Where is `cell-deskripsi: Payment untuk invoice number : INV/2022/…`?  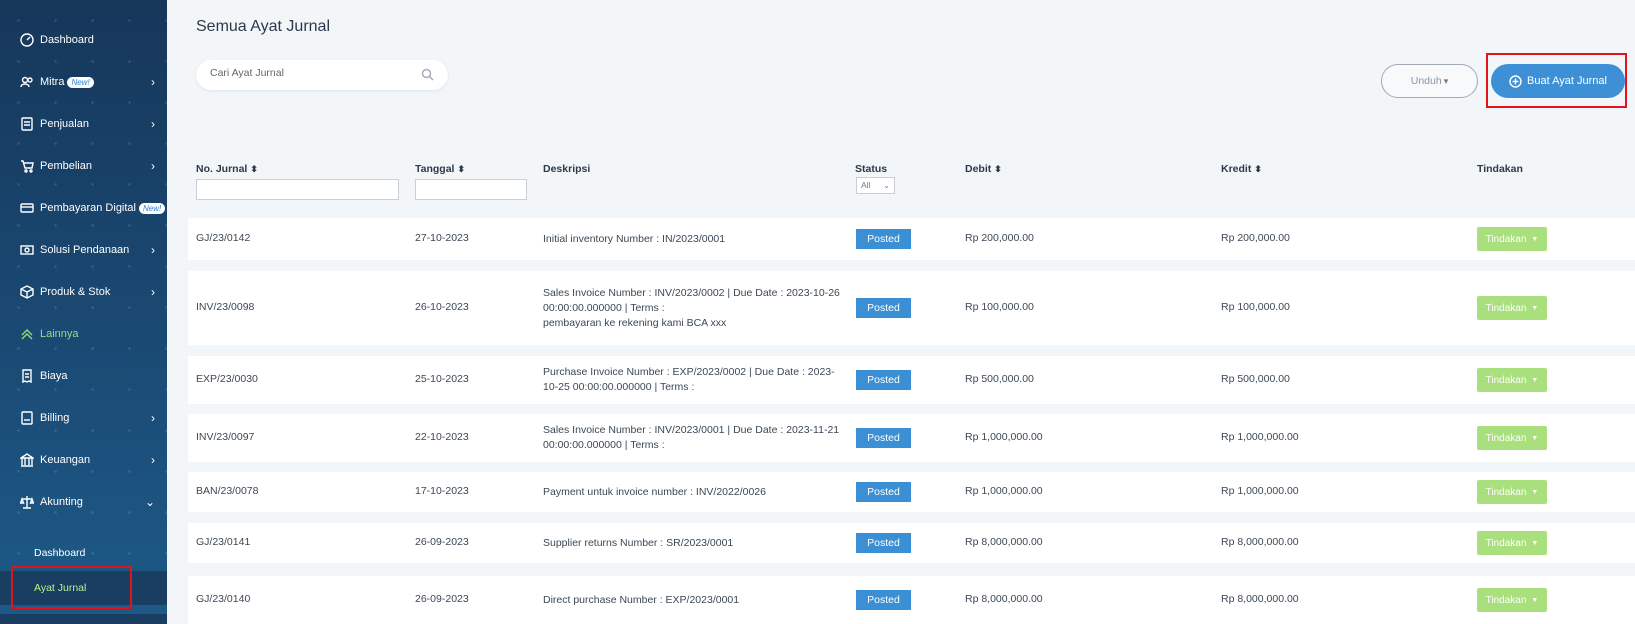 cell-deskripsi: Payment untuk invoice number : INV/2022/… is located at coordinates (654, 492).